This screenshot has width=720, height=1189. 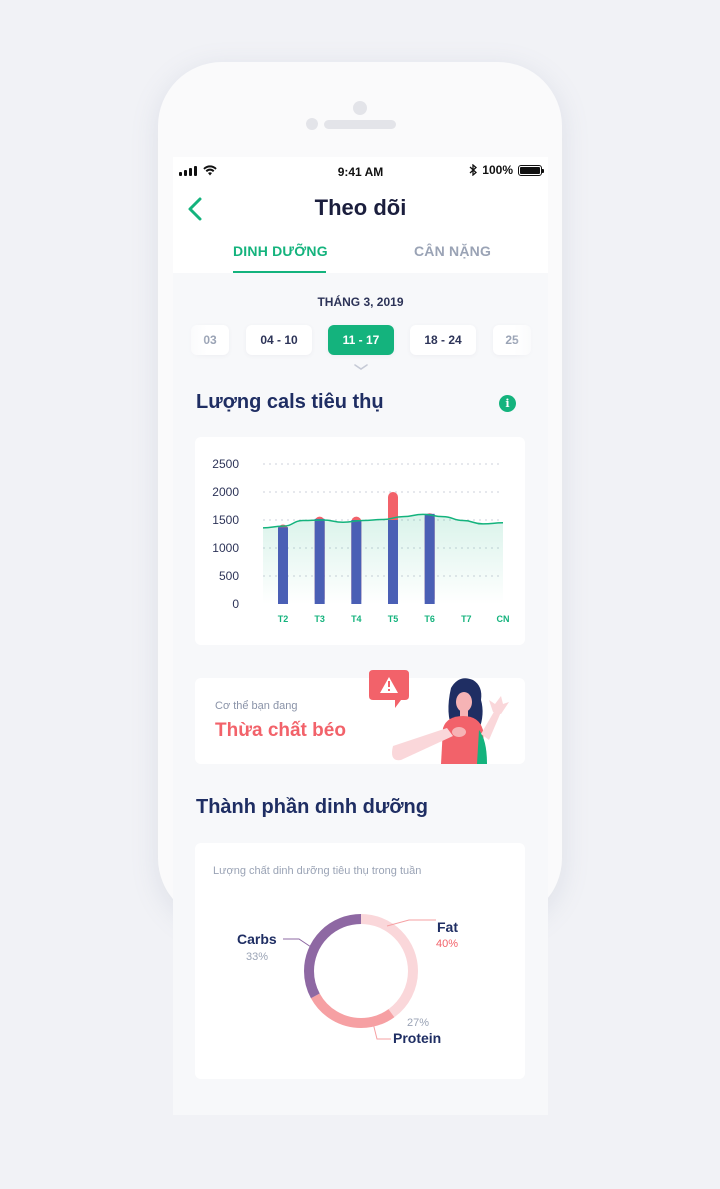 What do you see at coordinates (225, 548) in the screenshot?
I see `y-tick-label: 1000` at bounding box center [225, 548].